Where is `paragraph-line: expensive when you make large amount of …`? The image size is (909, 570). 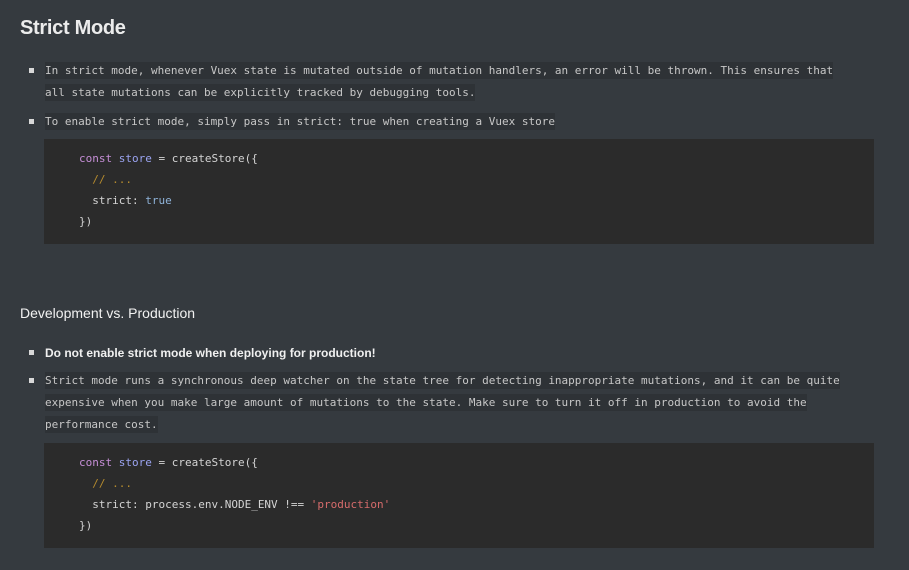
paragraph-line: expensive when you make large amount of … is located at coordinates (426, 402).